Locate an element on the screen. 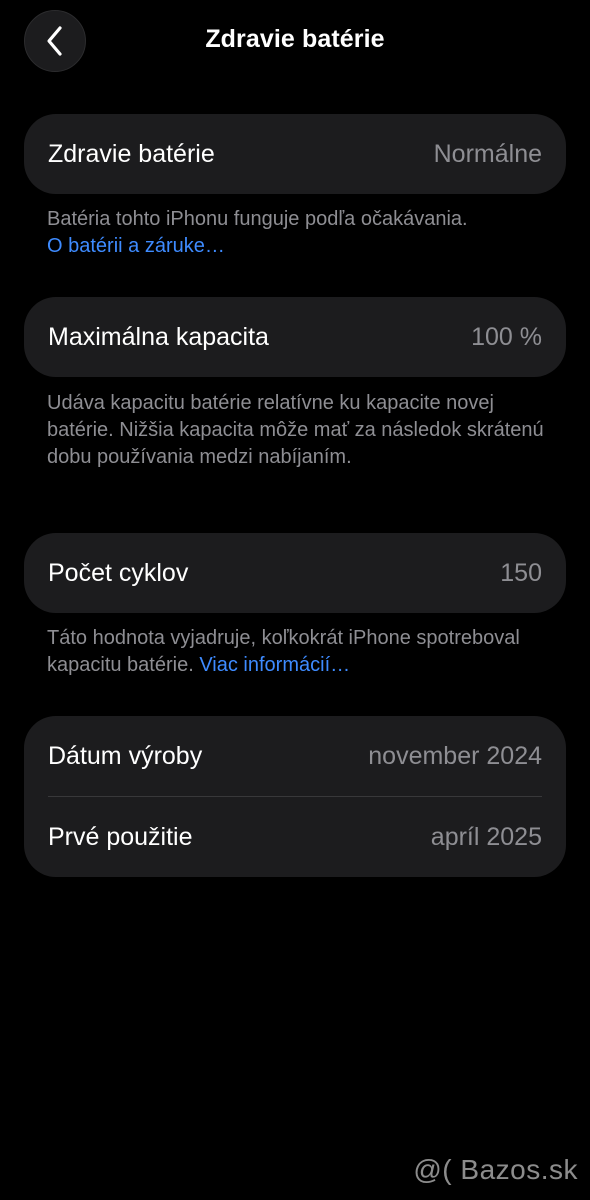 This screenshot has width=590, height=1200. first-use-value: apríl 2025 is located at coordinates (486, 836).